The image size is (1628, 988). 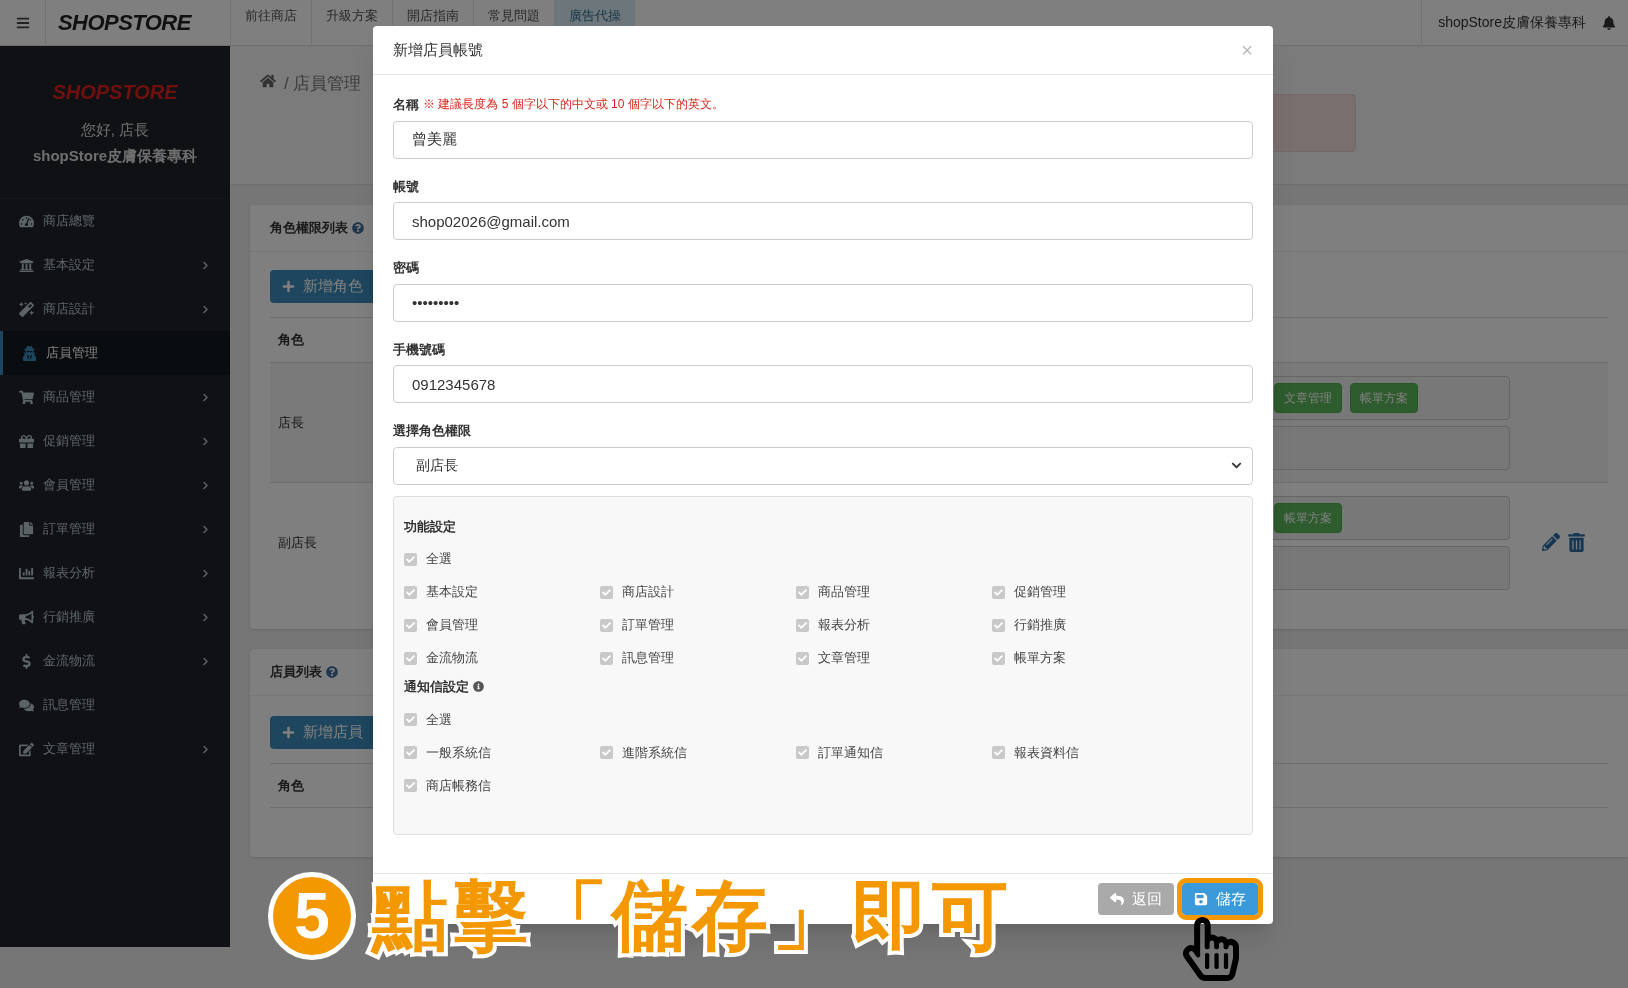 I want to click on sidebar-item: 商店總覽, so click(x=115, y=221).